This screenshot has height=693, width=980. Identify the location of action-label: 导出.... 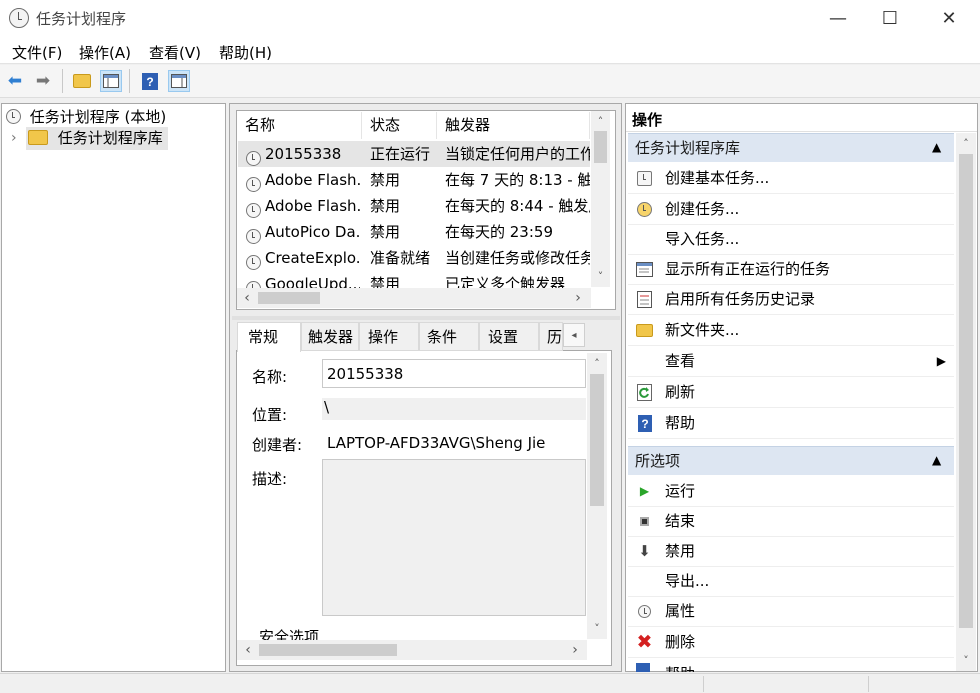
(687, 581).